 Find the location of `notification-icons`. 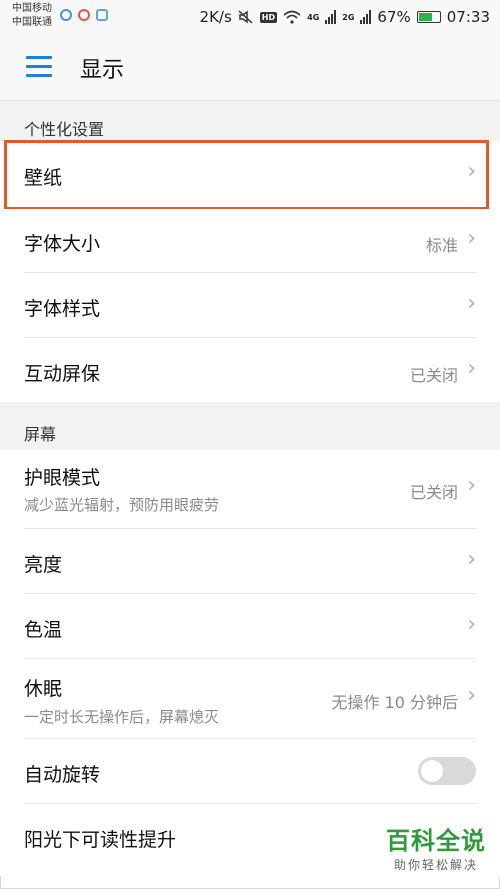

notification-icons is located at coordinates (84, 15).